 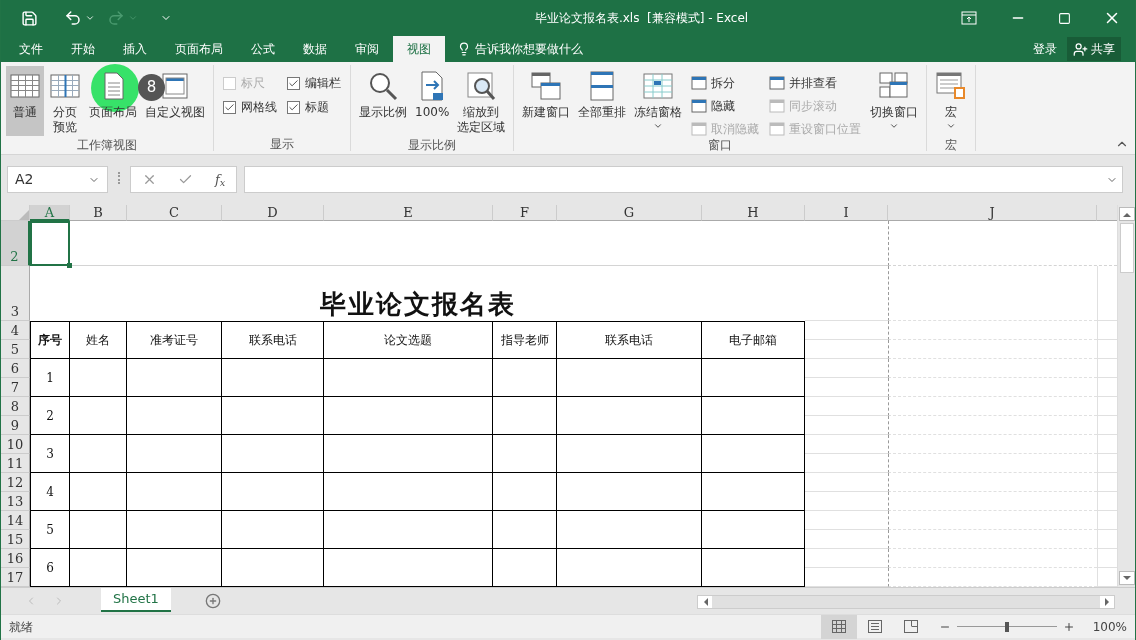 I want to click on formula-input, so click(x=683, y=179).